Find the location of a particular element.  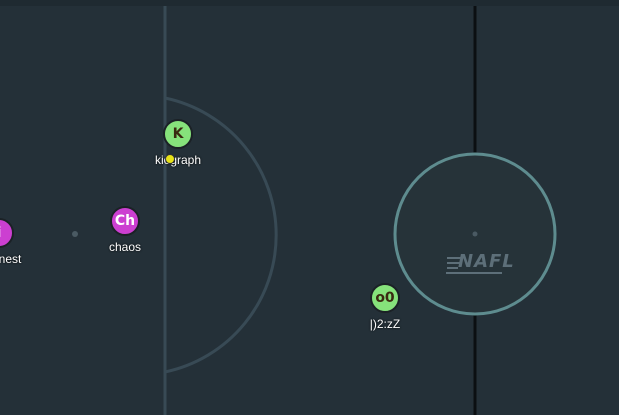

player-chaos-name: chaos is located at coordinates (125, 247).